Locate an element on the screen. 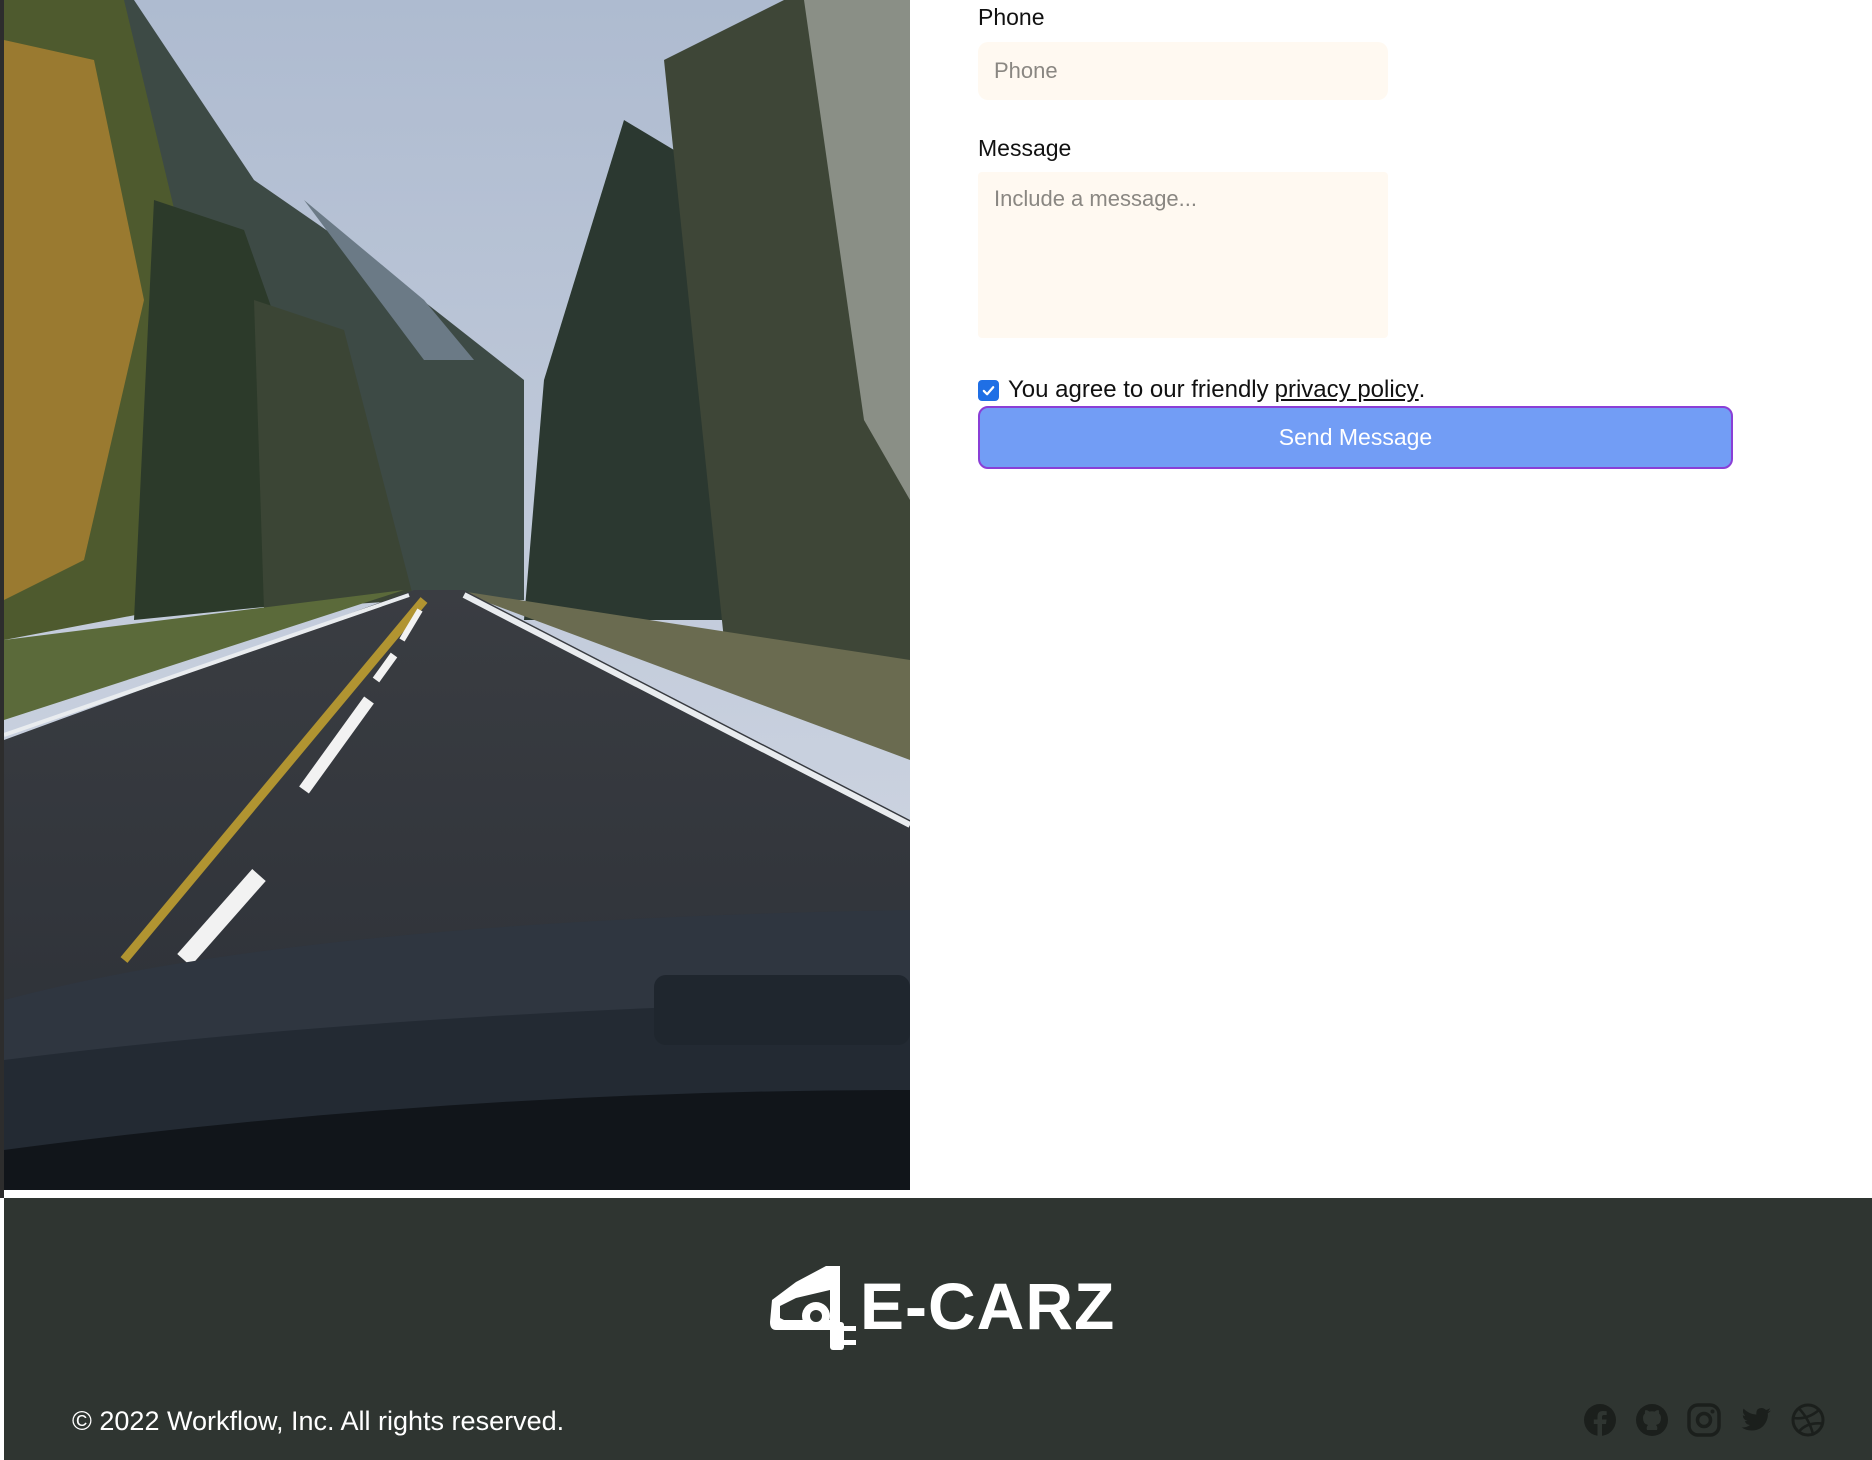 The height and width of the screenshot is (1460, 1872). instagram-icon is located at coordinates (1704, 1420).